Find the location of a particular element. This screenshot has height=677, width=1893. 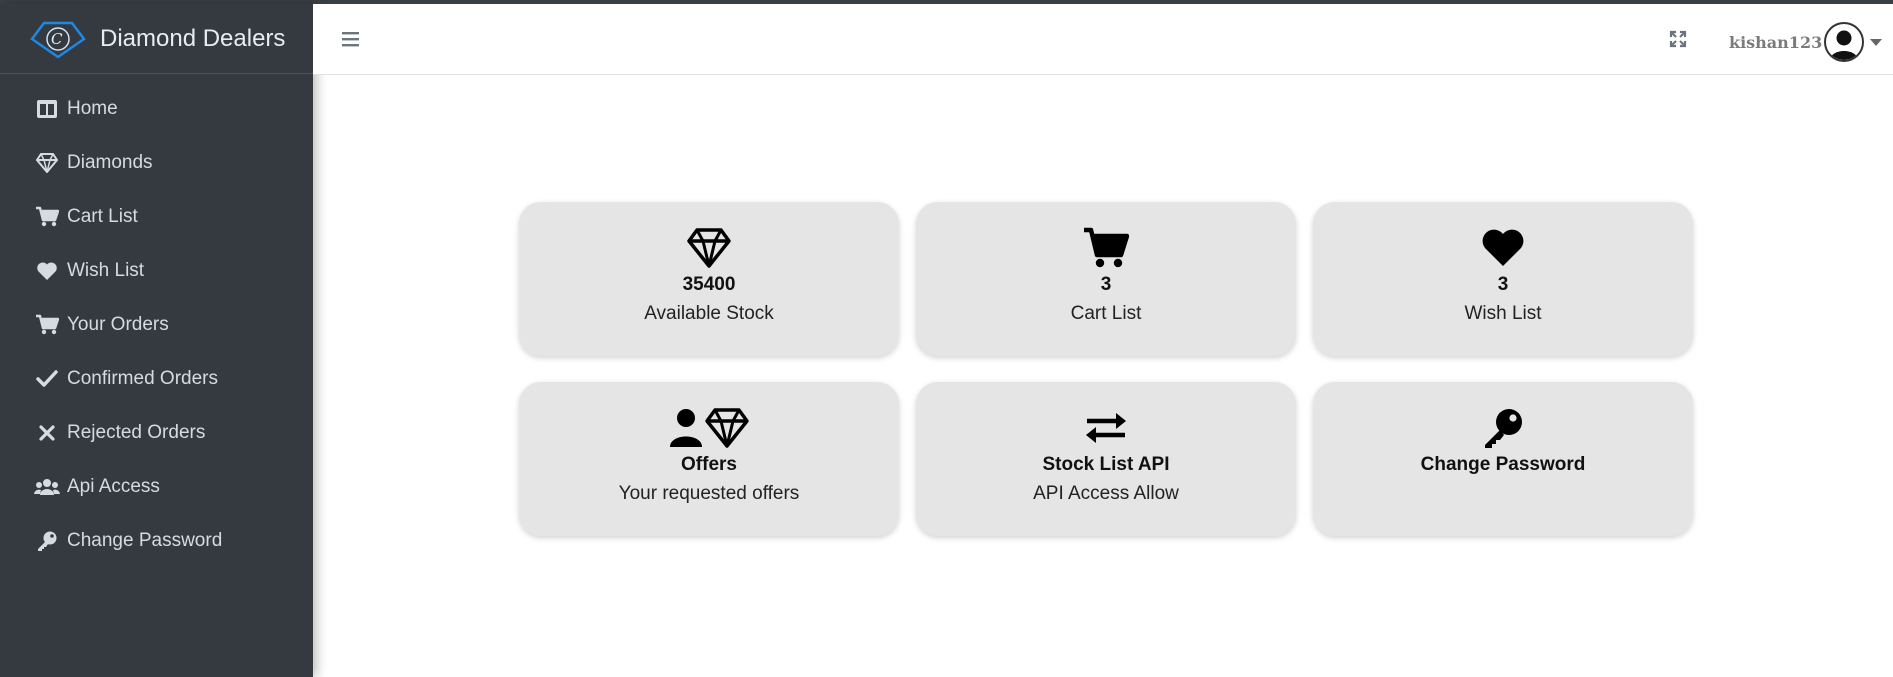

username: kishan123 is located at coordinates (1776, 42).